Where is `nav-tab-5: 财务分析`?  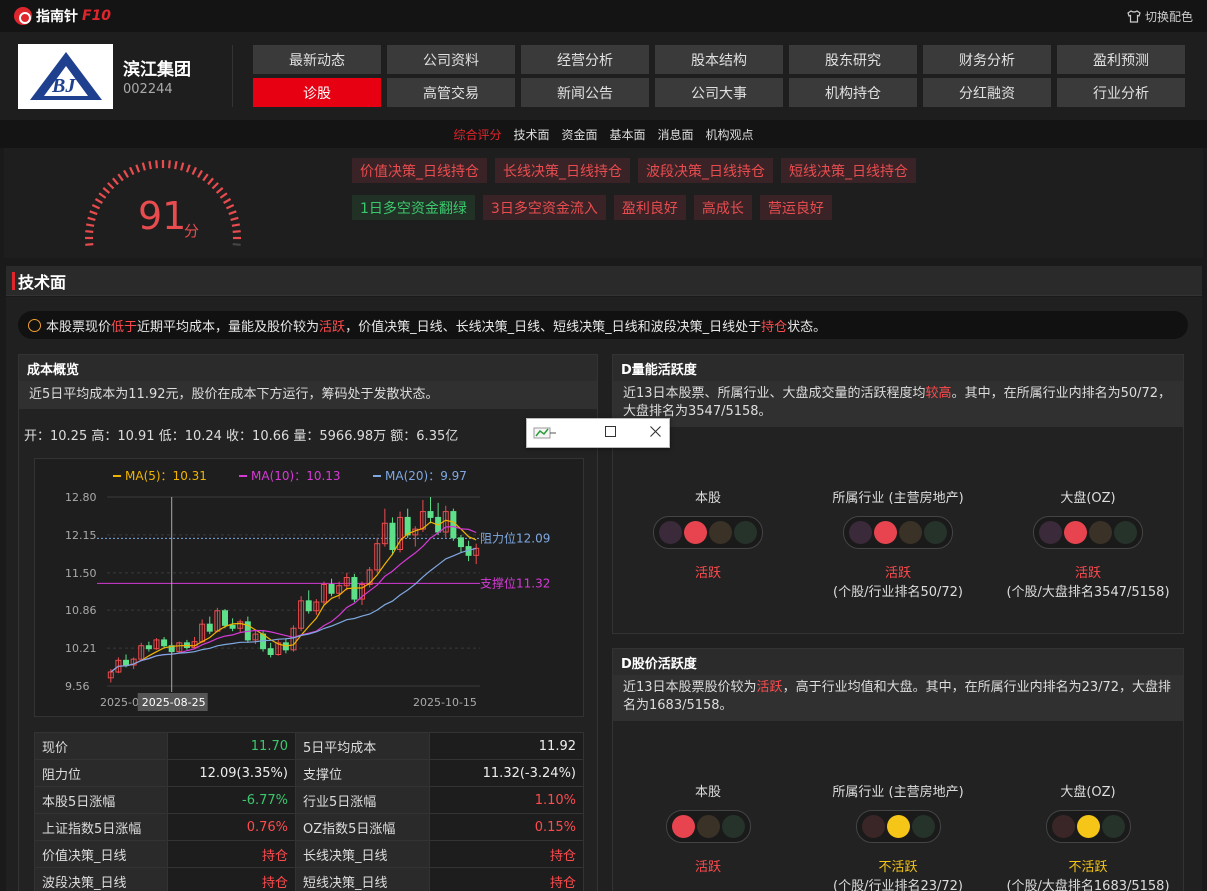 nav-tab-5: 财务分析 is located at coordinates (987, 59).